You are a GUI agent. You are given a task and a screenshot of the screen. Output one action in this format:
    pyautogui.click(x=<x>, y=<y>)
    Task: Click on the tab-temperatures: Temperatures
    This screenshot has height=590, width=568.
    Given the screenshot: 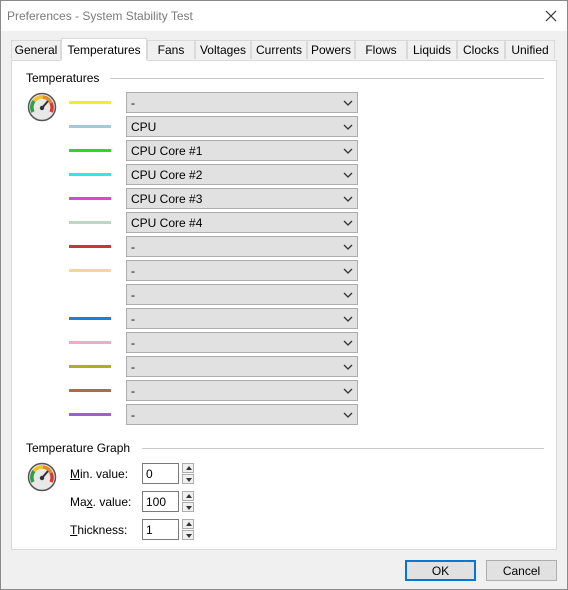 What is the action you would take?
    pyautogui.click(x=104, y=49)
    